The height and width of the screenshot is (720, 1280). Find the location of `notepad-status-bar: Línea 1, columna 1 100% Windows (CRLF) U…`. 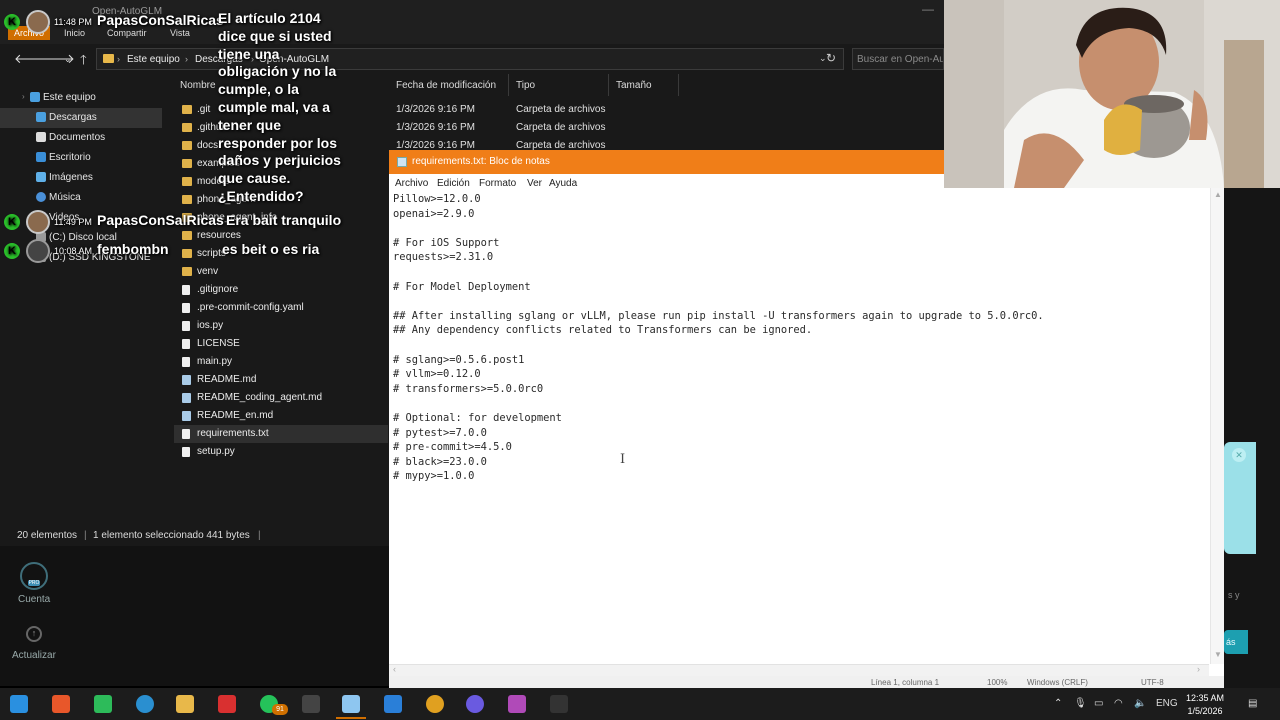

notepad-status-bar: Línea 1, columna 1 100% Windows (CRLF) U… is located at coordinates (806, 682).